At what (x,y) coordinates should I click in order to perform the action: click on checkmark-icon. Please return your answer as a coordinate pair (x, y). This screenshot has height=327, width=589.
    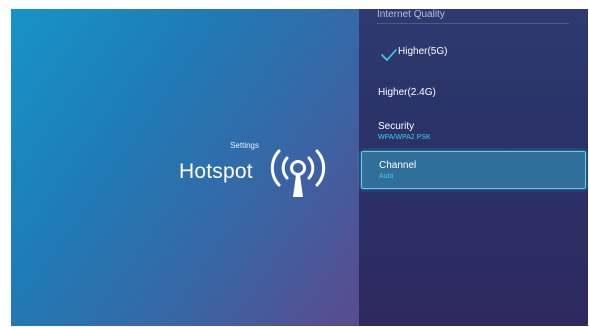
    Looking at the image, I should click on (389, 55).